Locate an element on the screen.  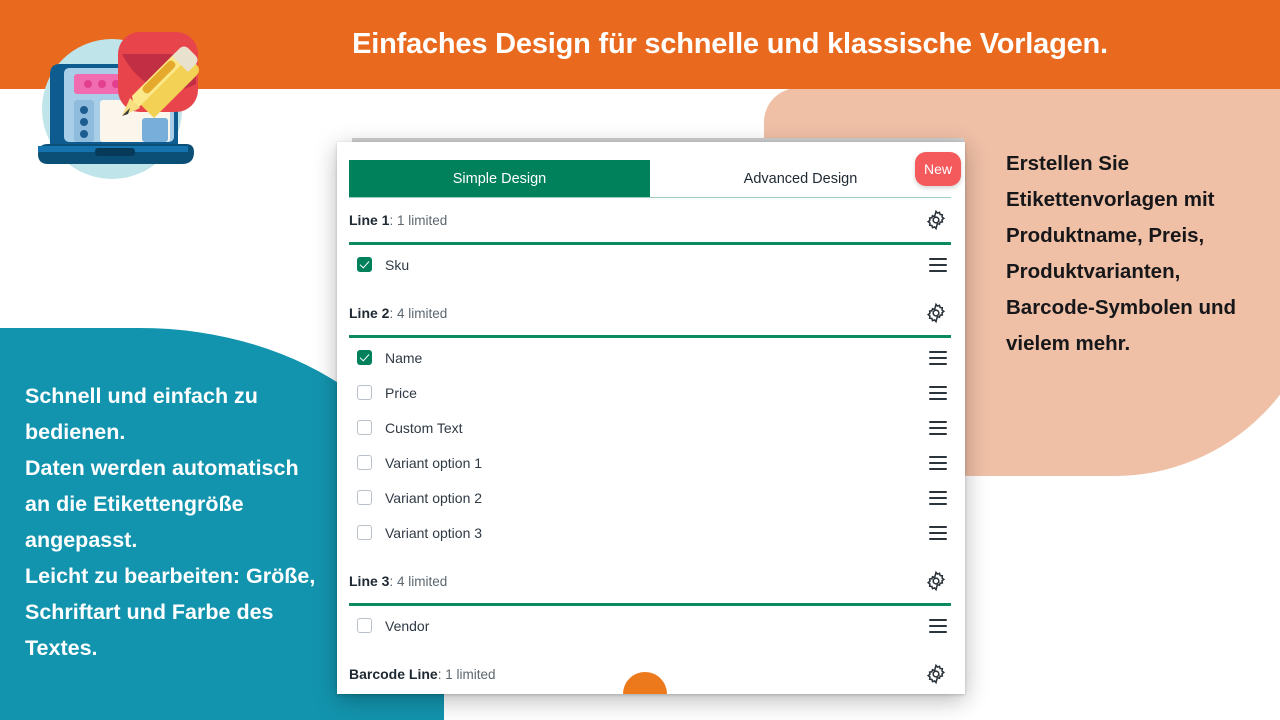
line-group-name: Line 2 is located at coordinates (369, 313).